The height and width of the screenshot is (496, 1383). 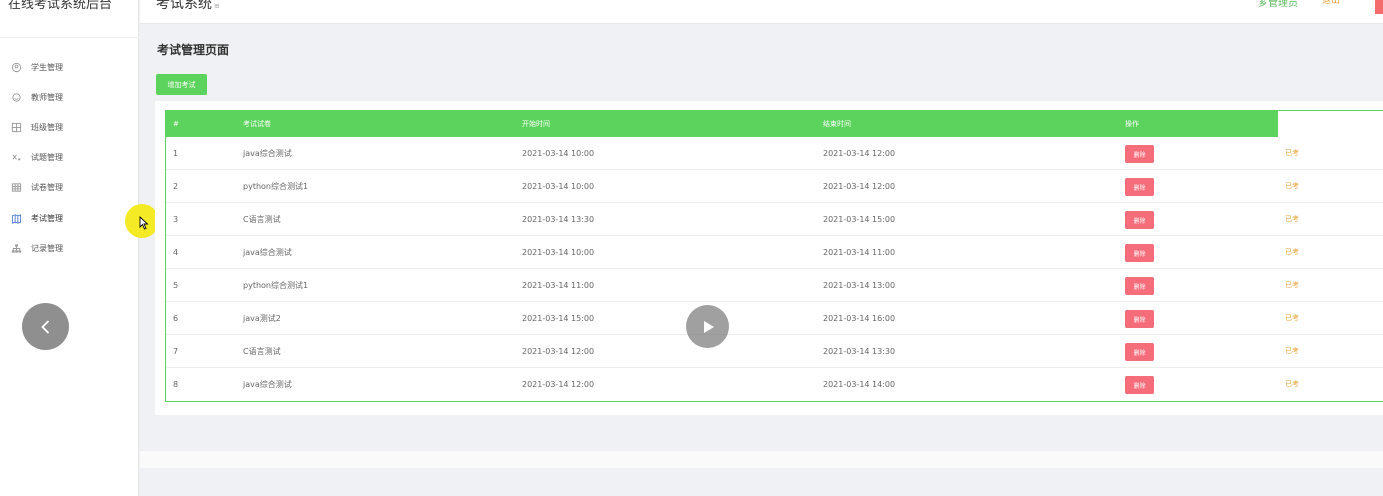 I want to click on cell-index: 5, so click(x=176, y=285).